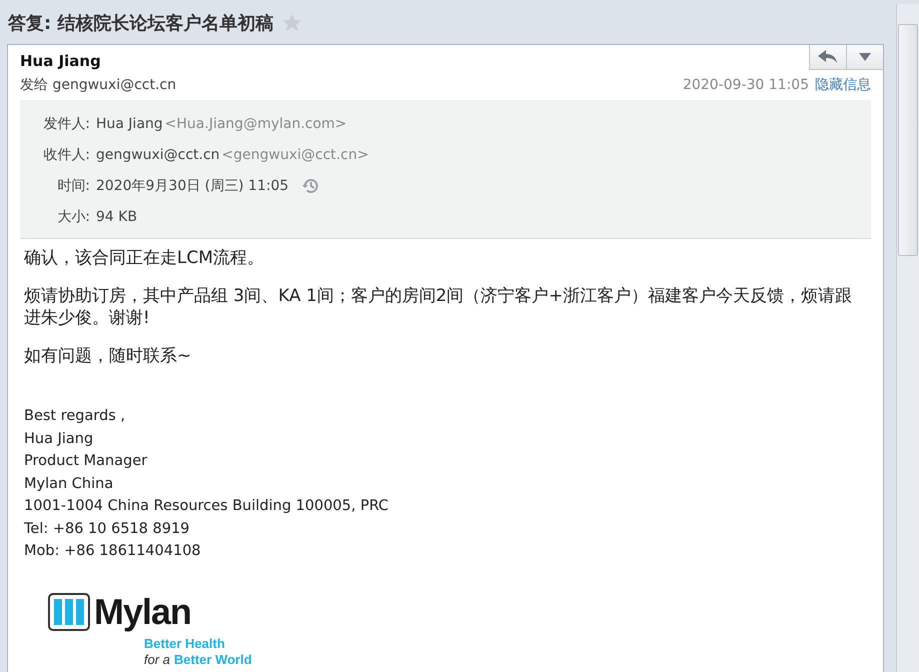 This screenshot has width=919, height=672. I want to click on body-paragraph: 确认，该合同正在走LCM流程。, so click(145, 258).